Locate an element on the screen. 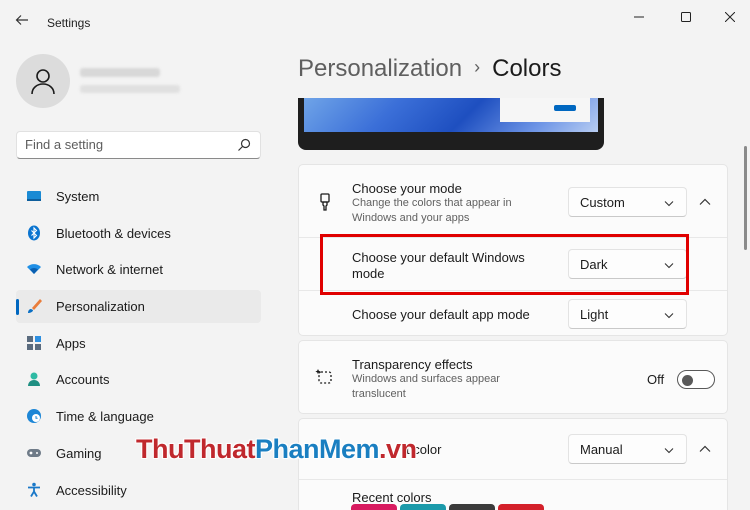 The width and height of the screenshot is (750, 510). maximize-icon is located at coordinates (686, 17).